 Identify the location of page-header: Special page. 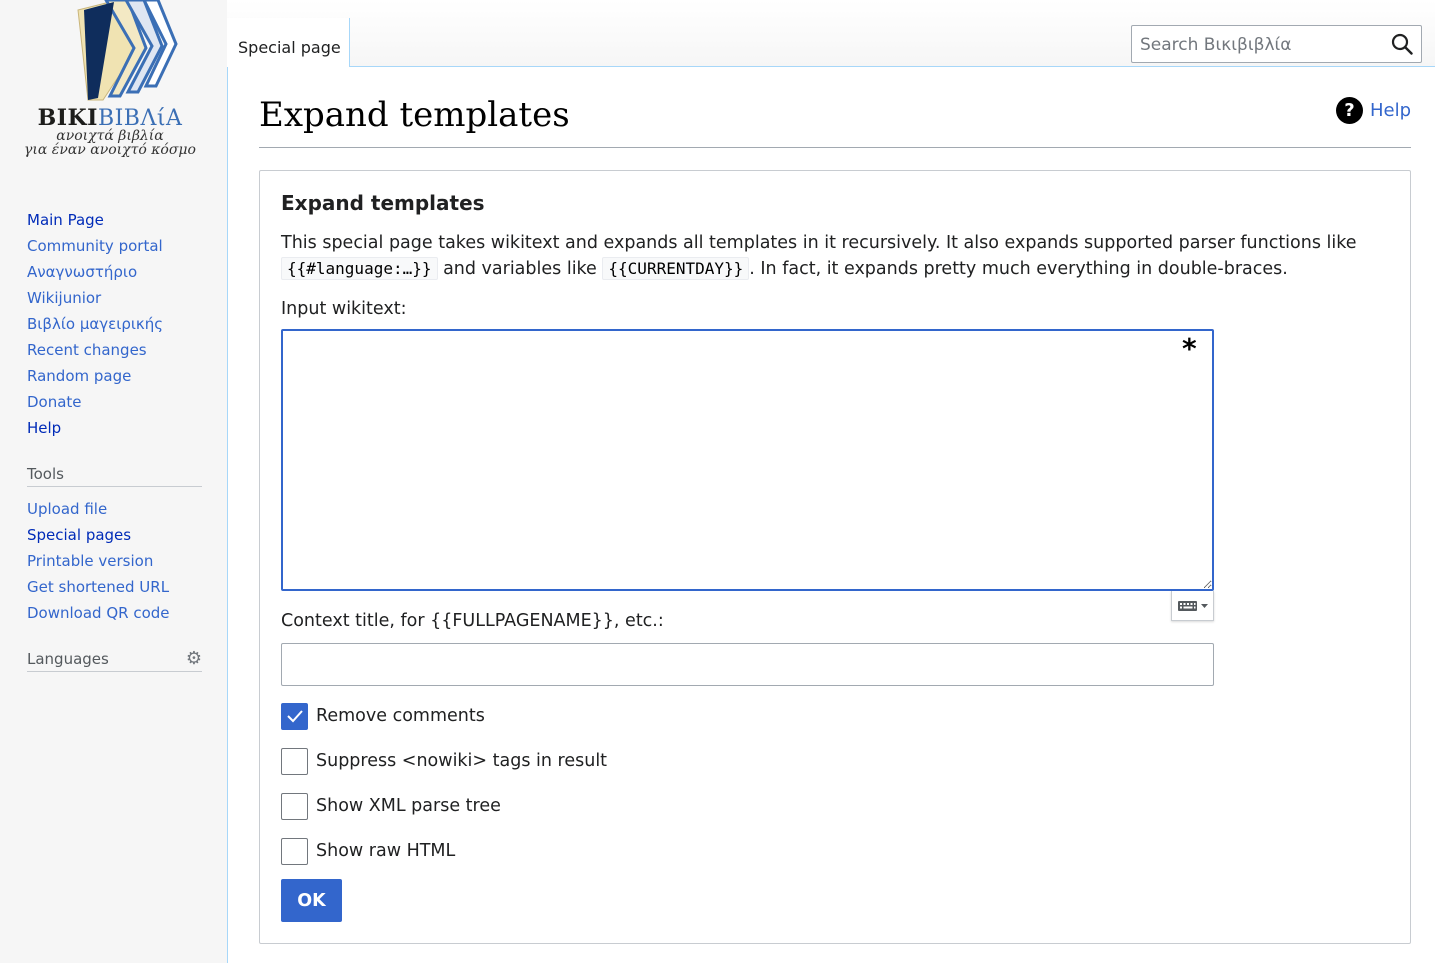
(831, 33).